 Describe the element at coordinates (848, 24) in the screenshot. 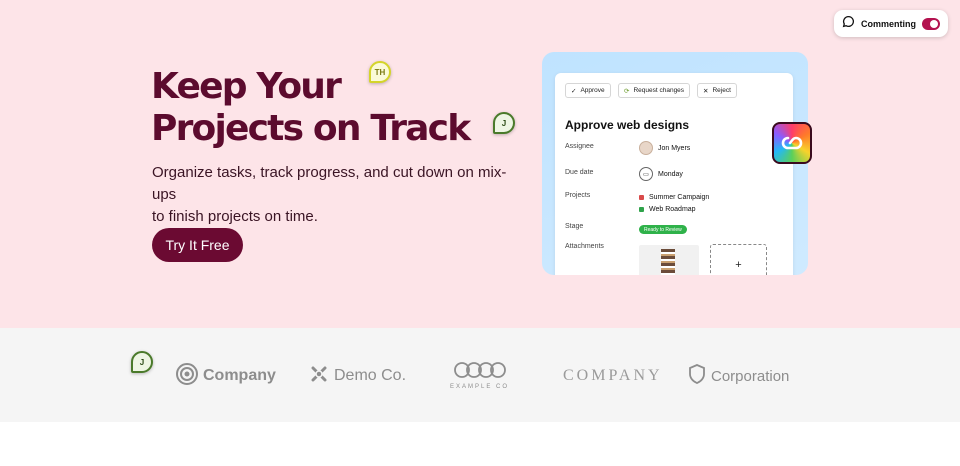

I see `comment-bubble-icon` at that location.